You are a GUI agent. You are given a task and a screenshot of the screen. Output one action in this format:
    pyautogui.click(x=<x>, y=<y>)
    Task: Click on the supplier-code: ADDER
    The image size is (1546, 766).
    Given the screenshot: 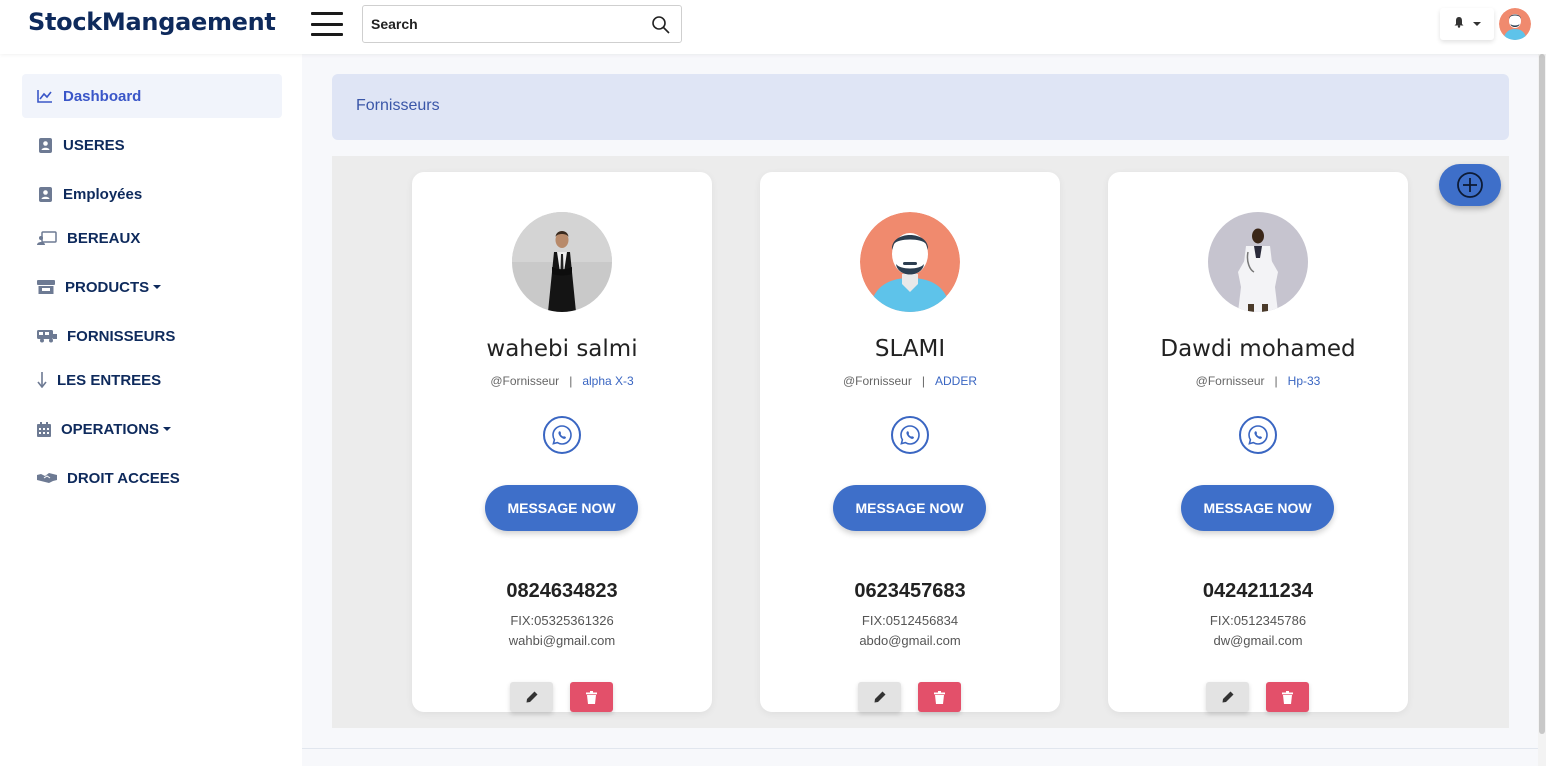 What is the action you would take?
    pyautogui.click(x=956, y=381)
    